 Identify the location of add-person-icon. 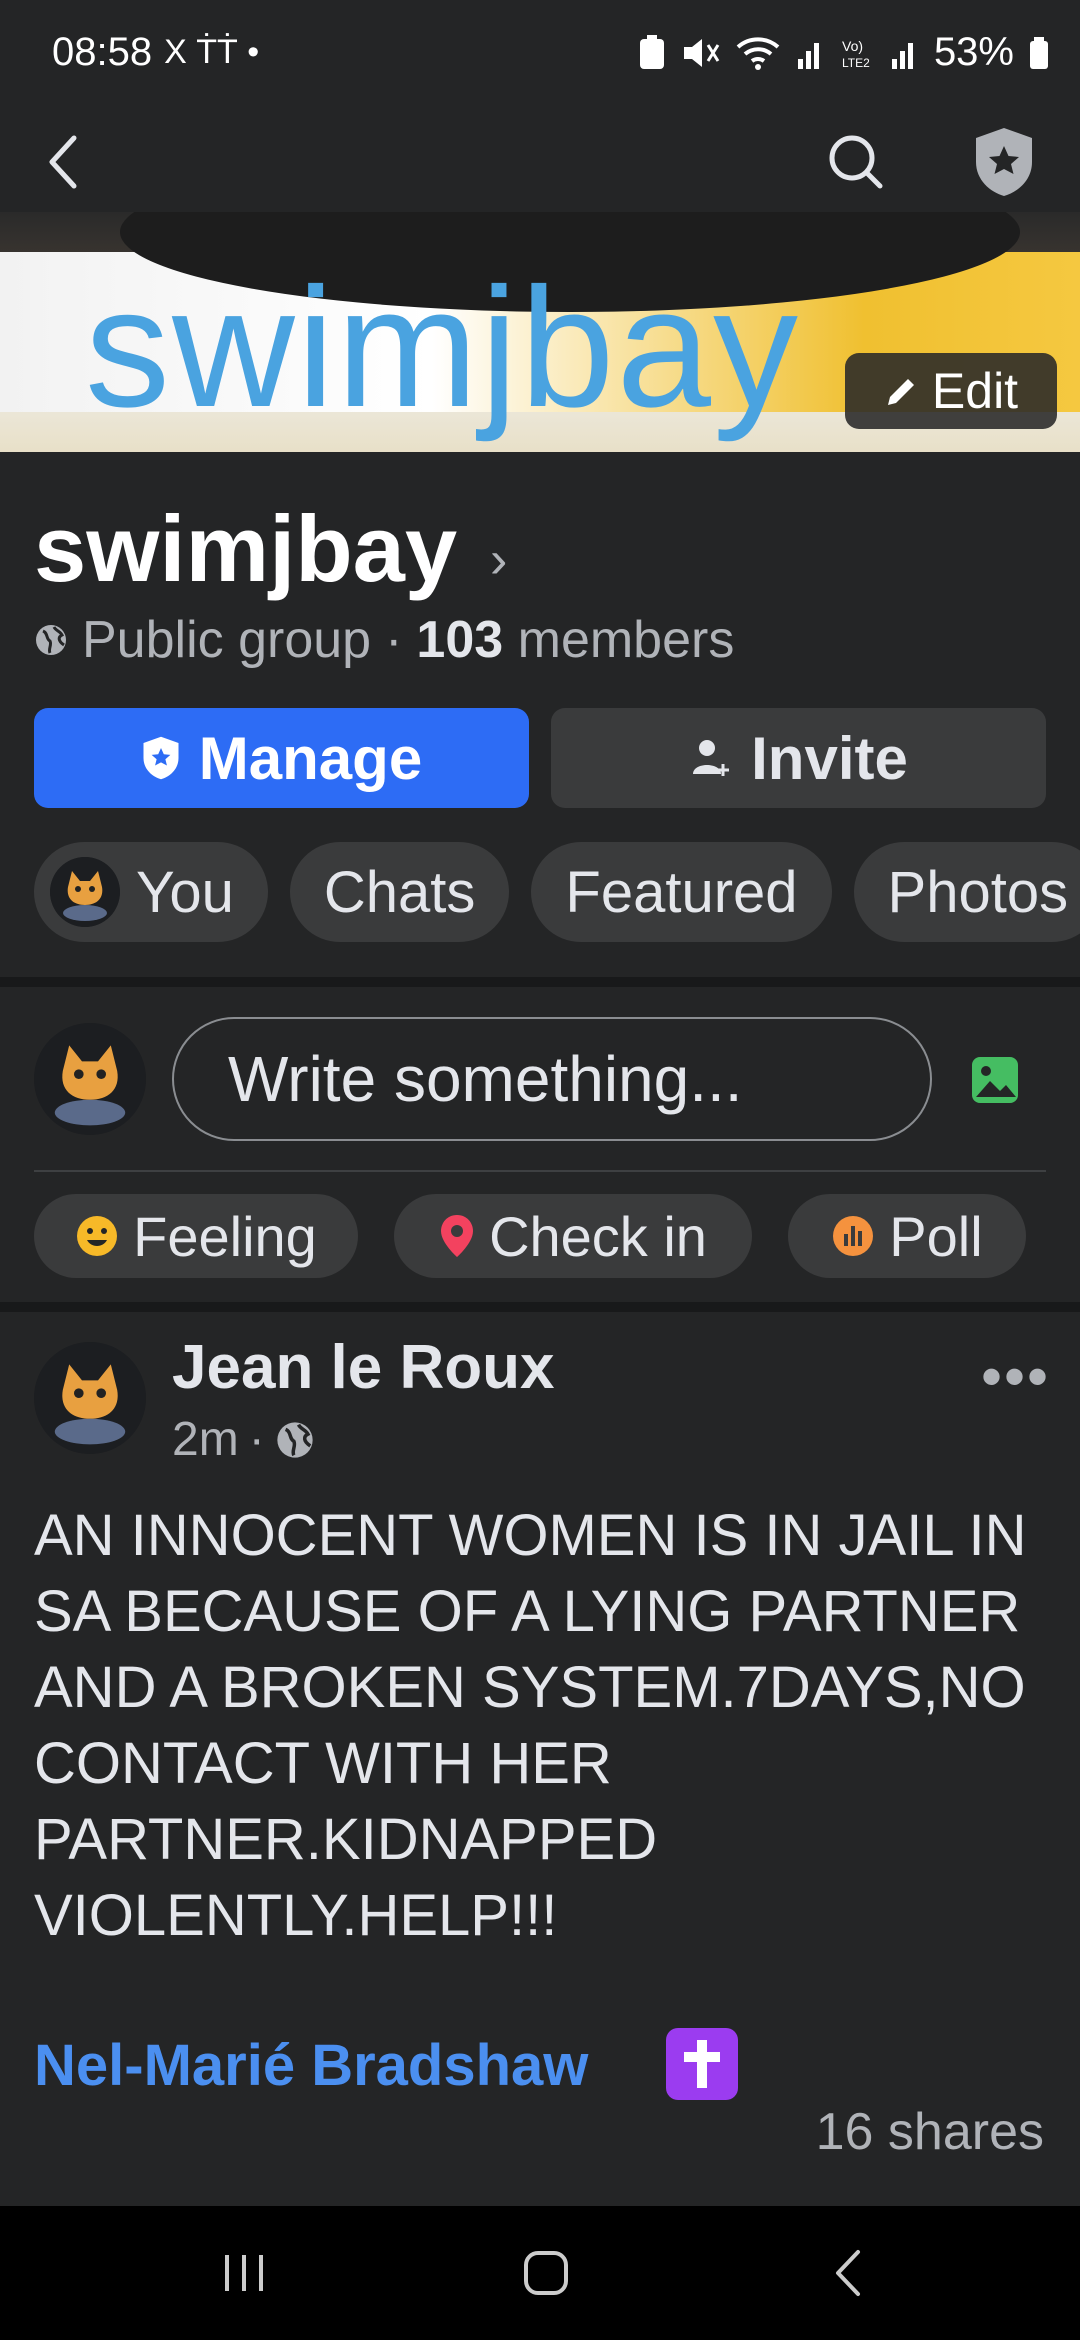
(711, 758).